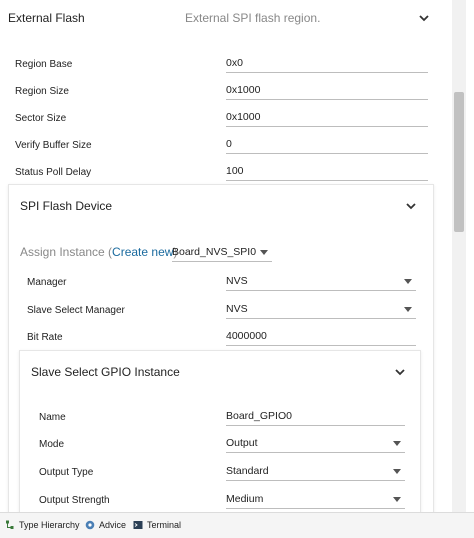 The width and height of the screenshot is (474, 538). What do you see at coordinates (47, 282) in the screenshot?
I see `manager-label: Manager` at bounding box center [47, 282].